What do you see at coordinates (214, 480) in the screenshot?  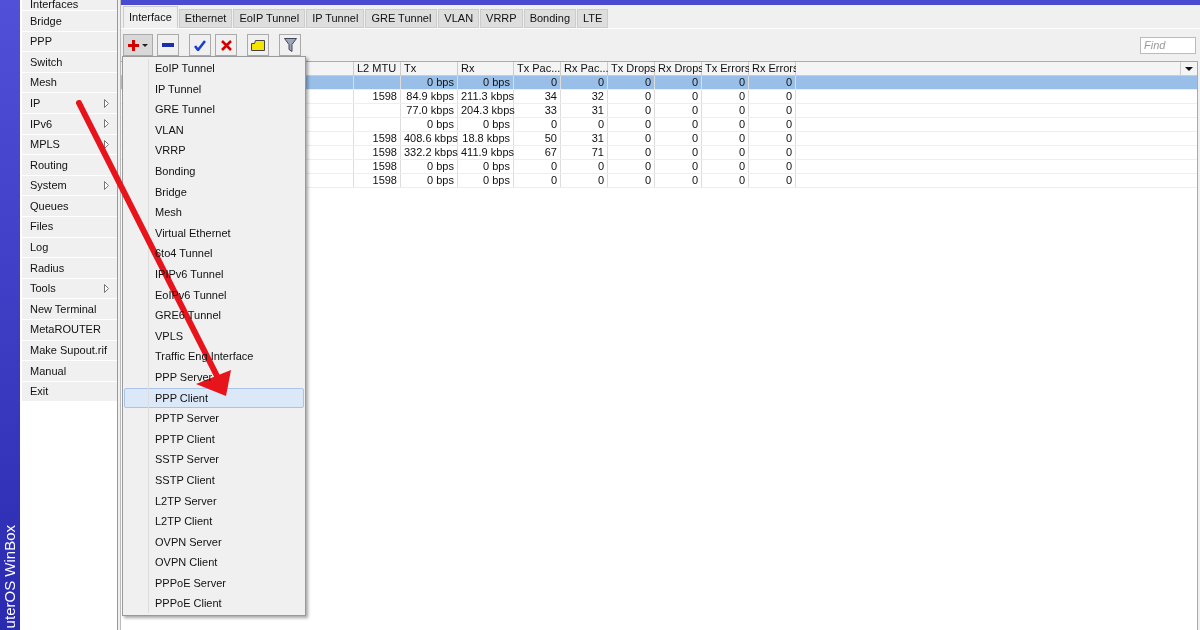 I see `menu-item: SSTP Client` at bounding box center [214, 480].